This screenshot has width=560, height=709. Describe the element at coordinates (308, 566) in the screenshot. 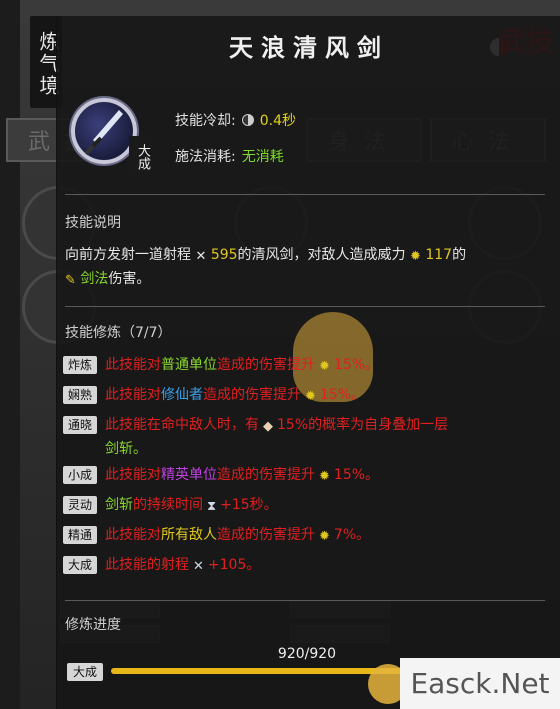

I see `upgrade-row: 大成 此技能的射程 ✕ +105。` at that location.